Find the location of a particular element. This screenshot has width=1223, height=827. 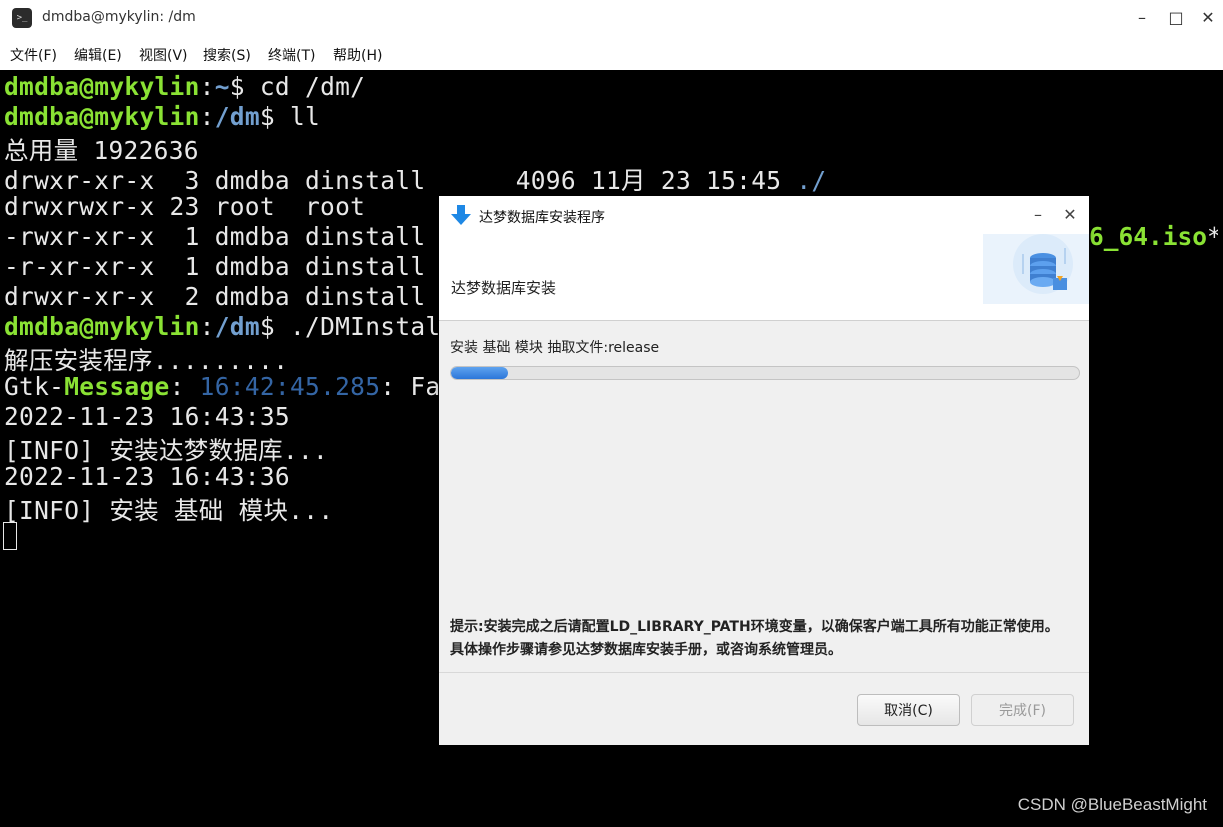

terminal-line: 2022-11-23 16:43:36 is located at coordinates (147, 476).